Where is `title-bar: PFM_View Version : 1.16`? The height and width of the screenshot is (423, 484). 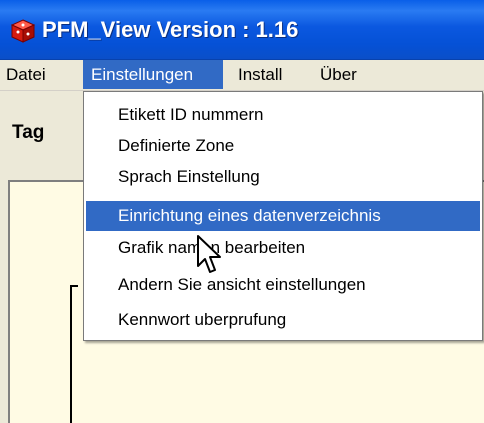
title-bar: PFM_View Version : 1.16 is located at coordinates (242, 30).